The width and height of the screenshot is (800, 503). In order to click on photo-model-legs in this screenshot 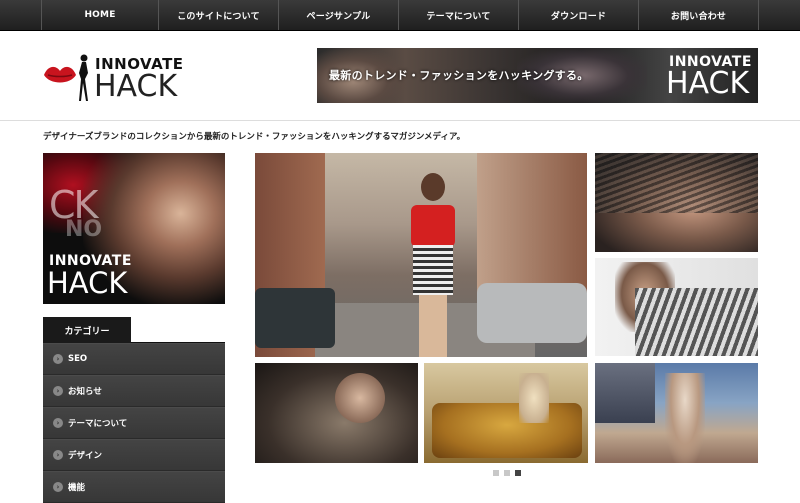, I will do `click(433, 326)`.